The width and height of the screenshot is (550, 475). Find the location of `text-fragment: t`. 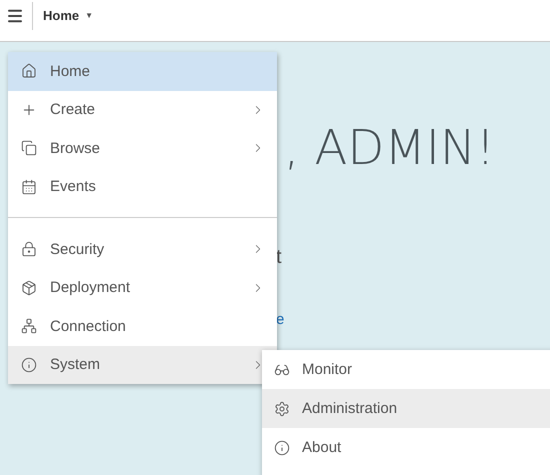

text-fragment: t is located at coordinates (279, 257).